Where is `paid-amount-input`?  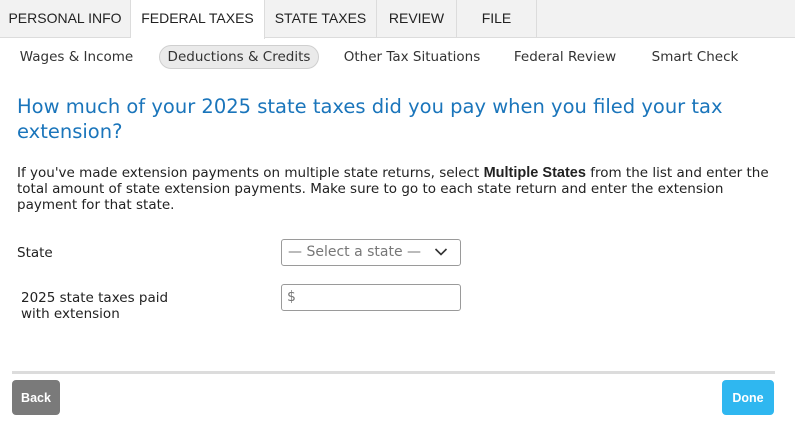
paid-amount-input is located at coordinates (378, 297).